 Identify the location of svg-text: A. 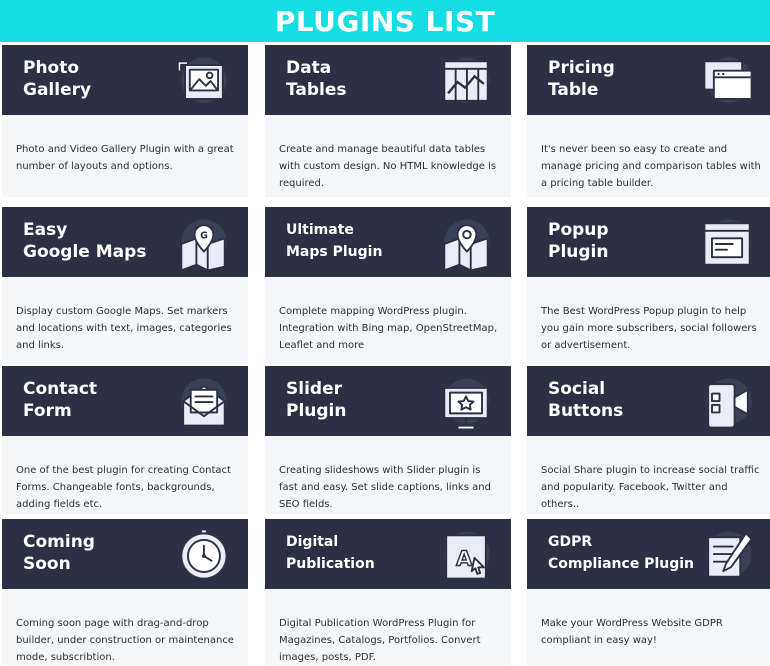
(464, 558).